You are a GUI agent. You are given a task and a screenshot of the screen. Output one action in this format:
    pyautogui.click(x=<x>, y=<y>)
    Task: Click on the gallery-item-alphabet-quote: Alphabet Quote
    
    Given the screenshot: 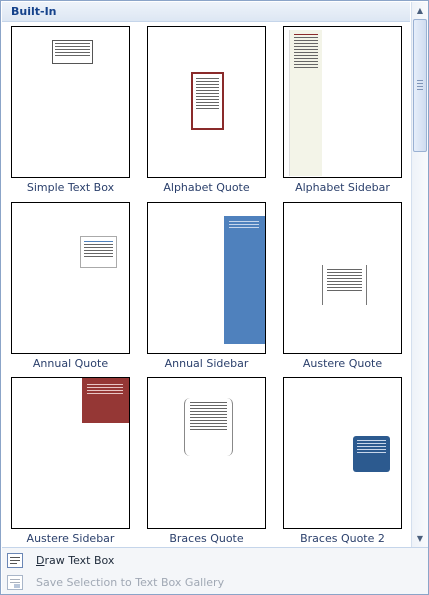 What is the action you would take?
    pyautogui.click(x=212, y=111)
    